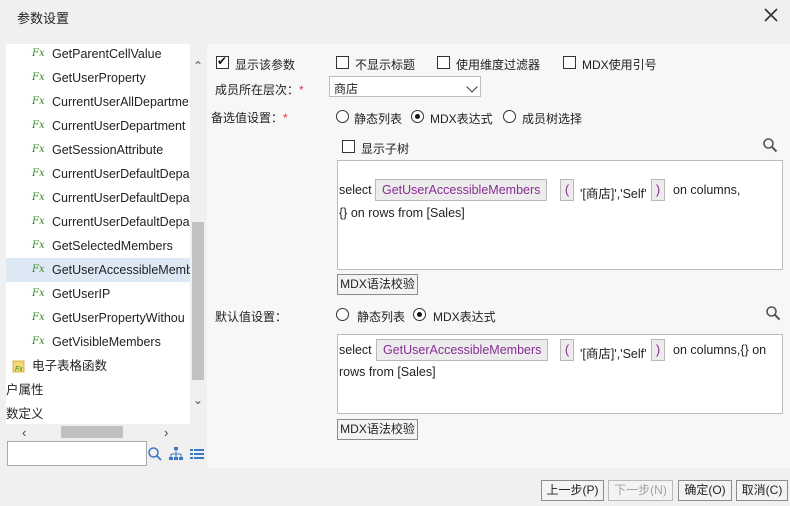 The width and height of the screenshot is (790, 506). Describe the element at coordinates (176, 454) in the screenshot. I see `tree-view-icon` at that location.